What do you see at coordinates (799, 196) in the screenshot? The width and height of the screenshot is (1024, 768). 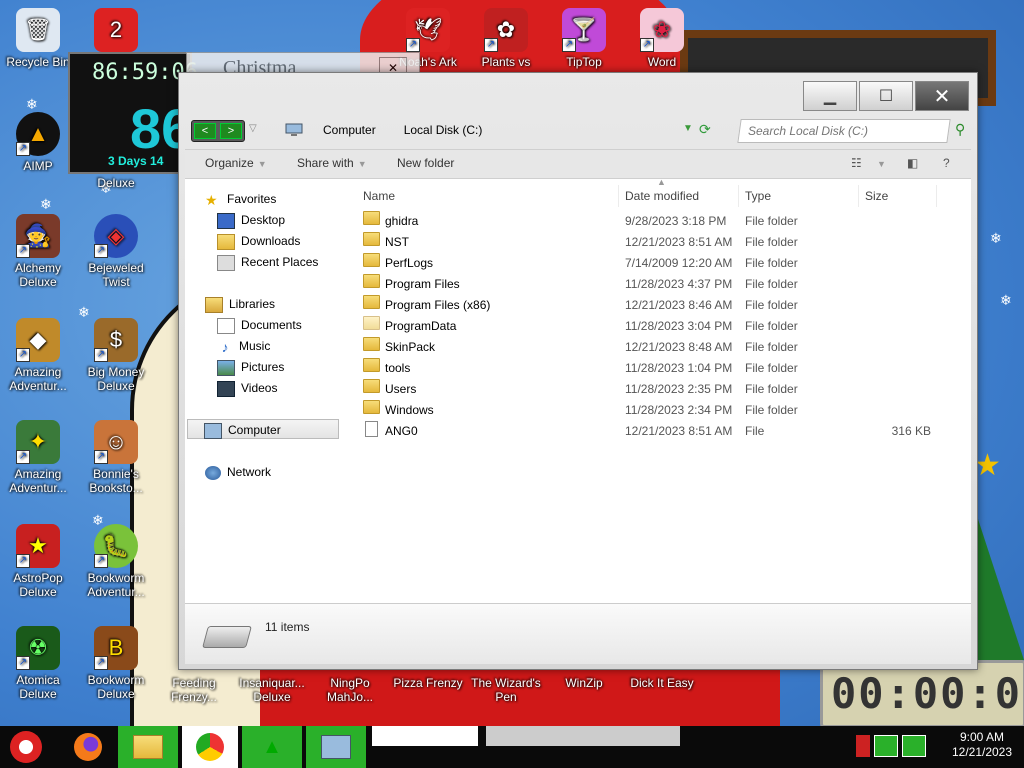 I see `column-header-type: Type` at bounding box center [799, 196].